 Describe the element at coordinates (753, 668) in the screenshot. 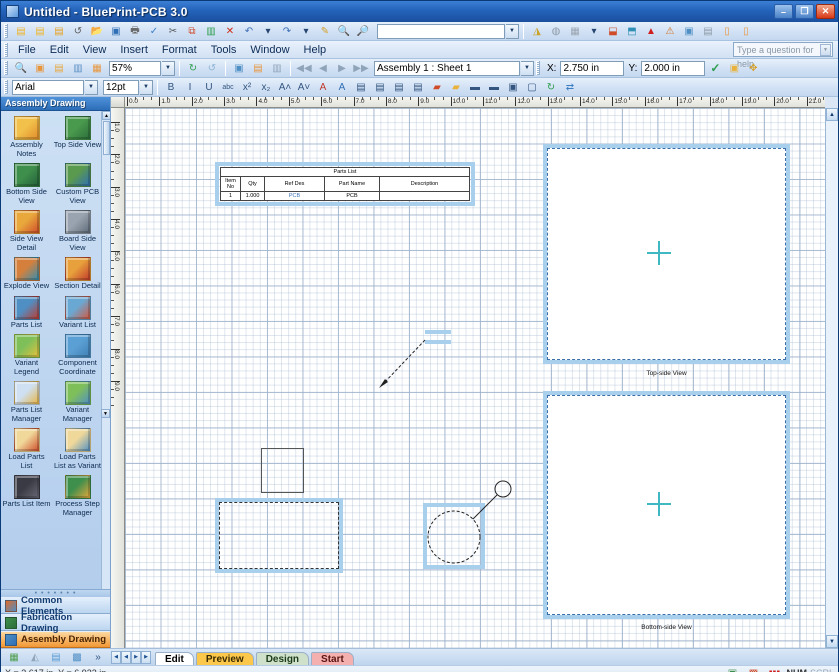

I see `alert-indicator: ▩` at that location.